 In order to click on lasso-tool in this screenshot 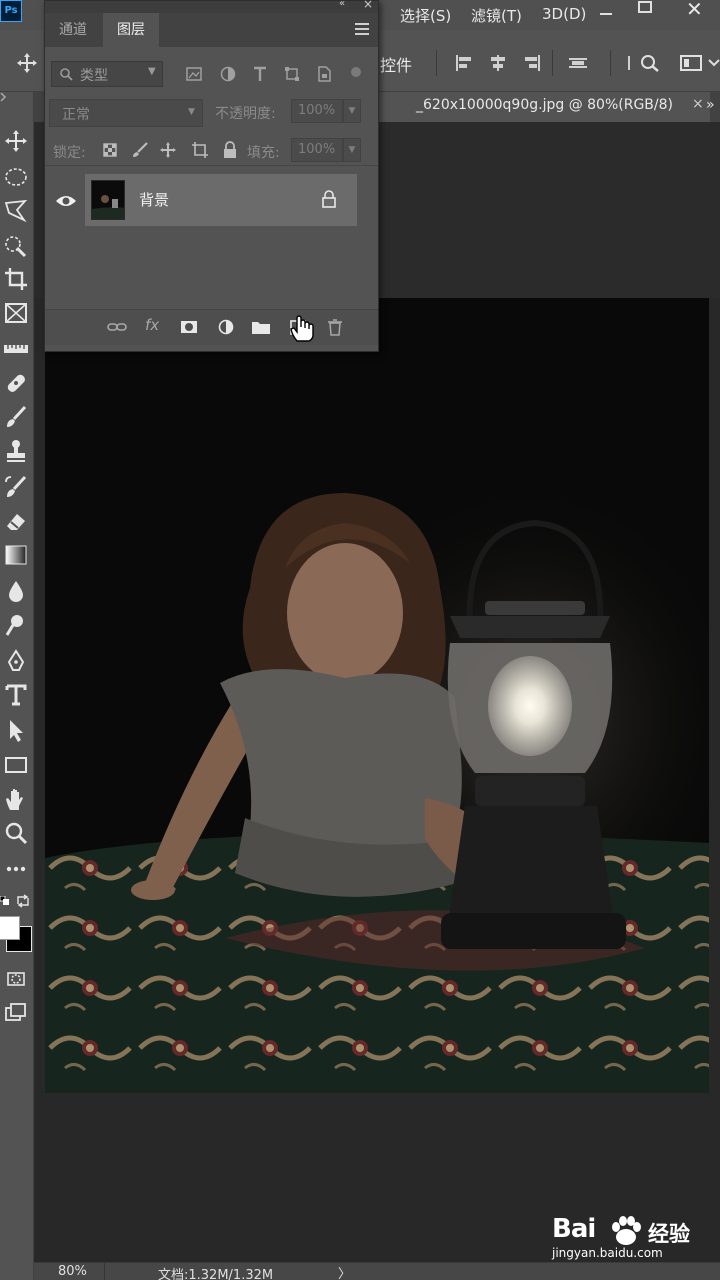, I will do `click(16, 211)`.